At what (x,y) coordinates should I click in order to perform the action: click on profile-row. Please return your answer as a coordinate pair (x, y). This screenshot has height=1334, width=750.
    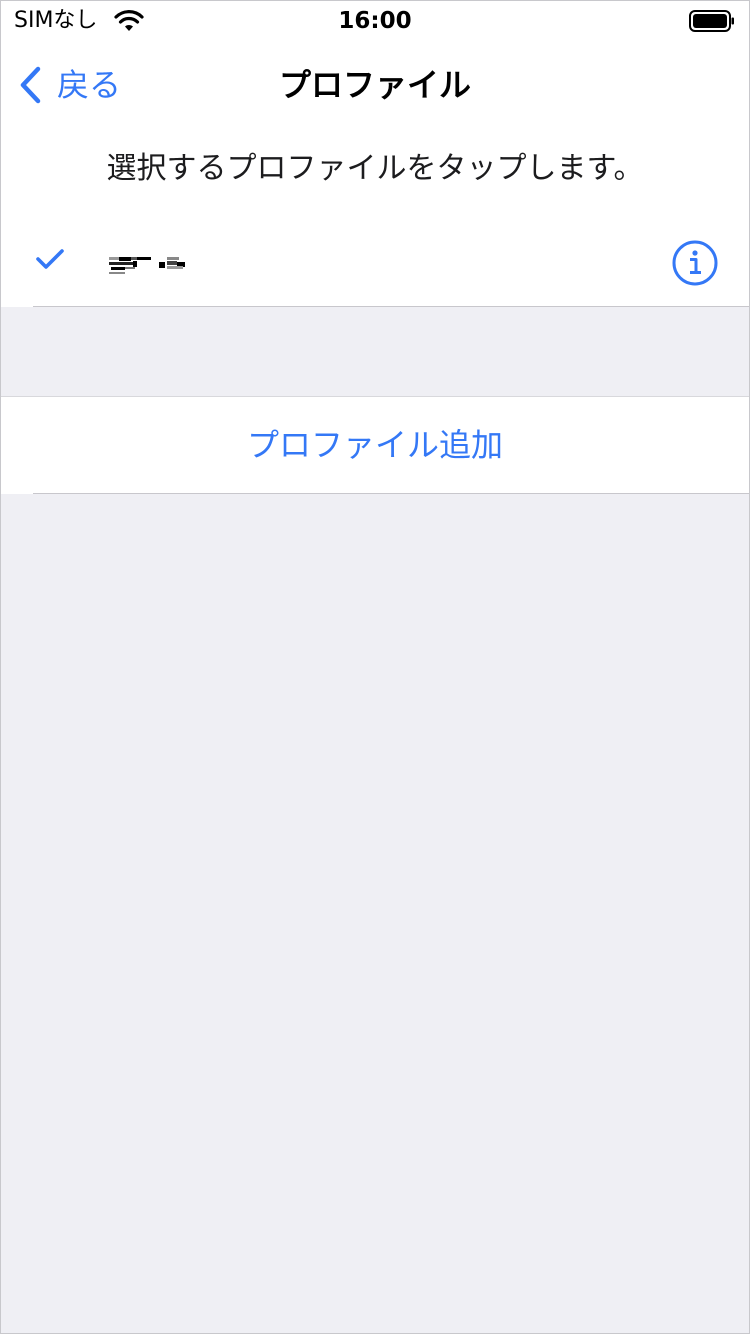
    Looking at the image, I should click on (375, 261).